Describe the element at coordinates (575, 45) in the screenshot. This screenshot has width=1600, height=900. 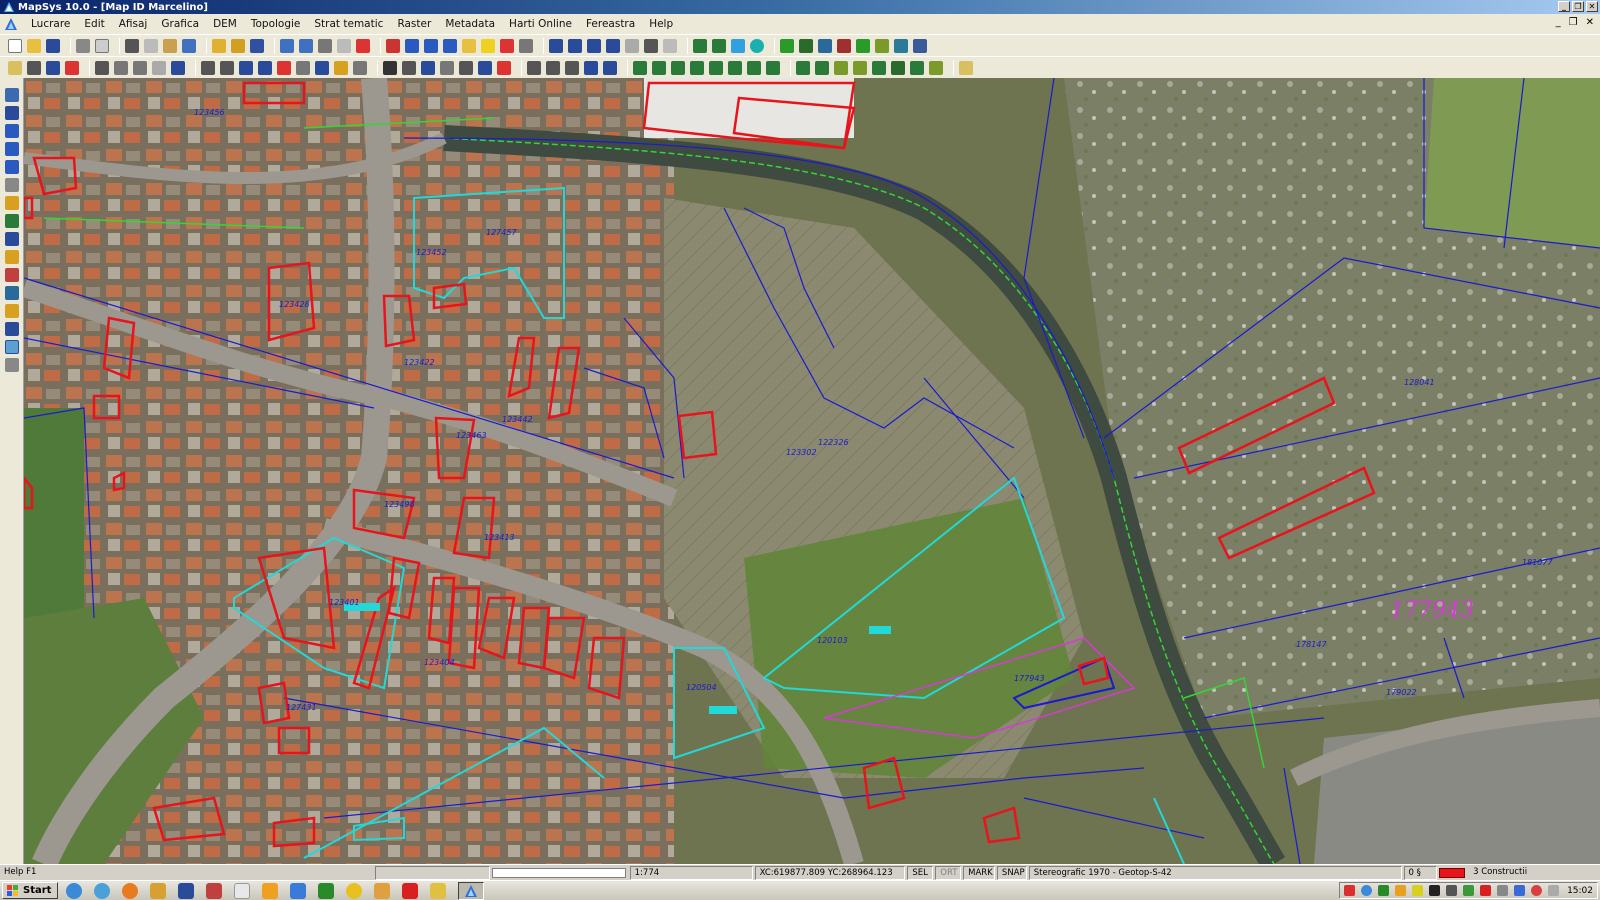
I see `select-add-icon` at that location.